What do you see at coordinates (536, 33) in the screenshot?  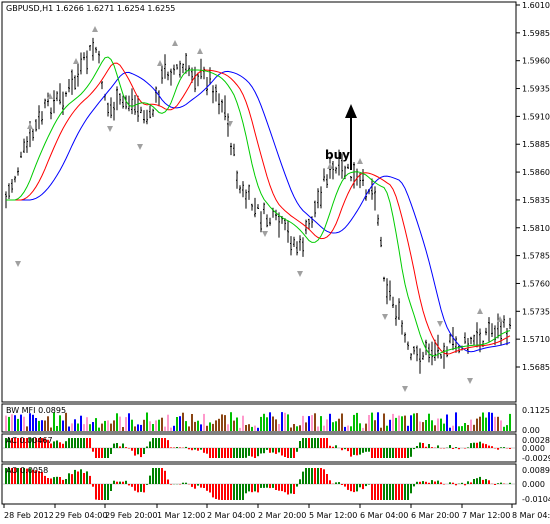 I see `y-tick-label: 1.5985` at bounding box center [536, 33].